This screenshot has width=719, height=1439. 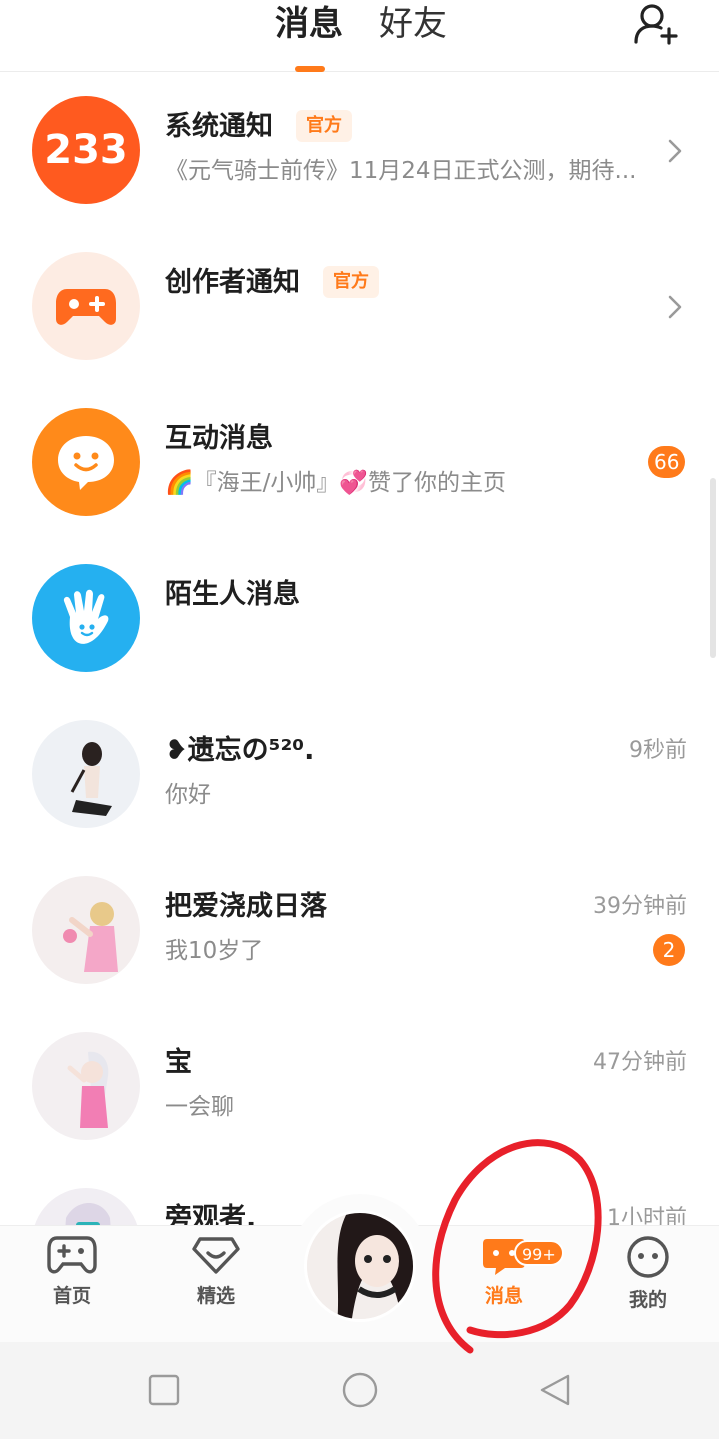 What do you see at coordinates (658, 750) in the screenshot?
I see `item-time: 9秒前` at bounding box center [658, 750].